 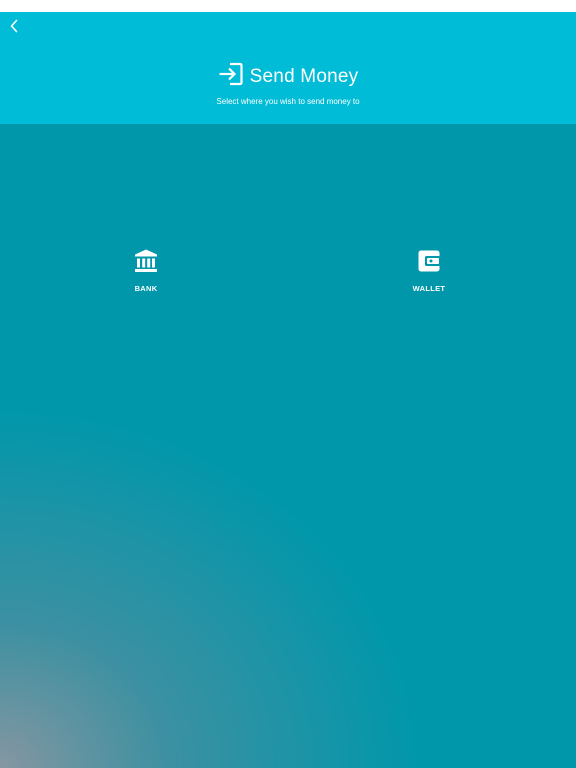 I want to click on title-row: Send Money, so click(x=288, y=76).